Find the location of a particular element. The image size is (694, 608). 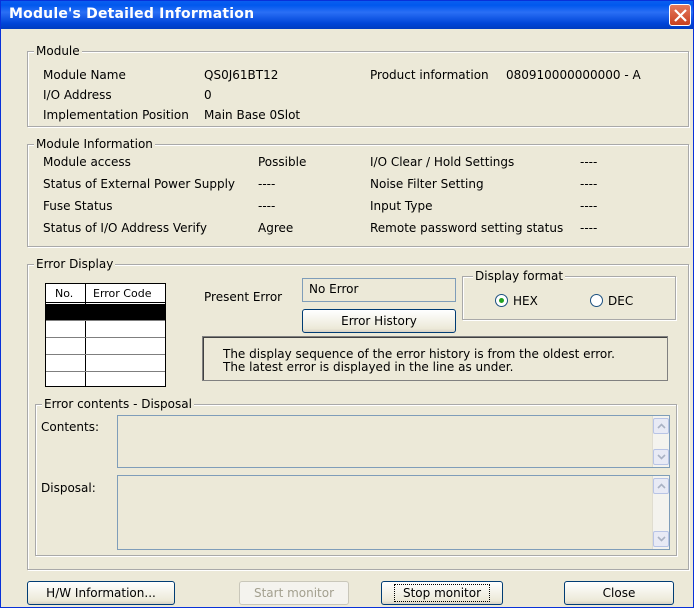

present-error-value: No Error is located at coordinates (334, 289).